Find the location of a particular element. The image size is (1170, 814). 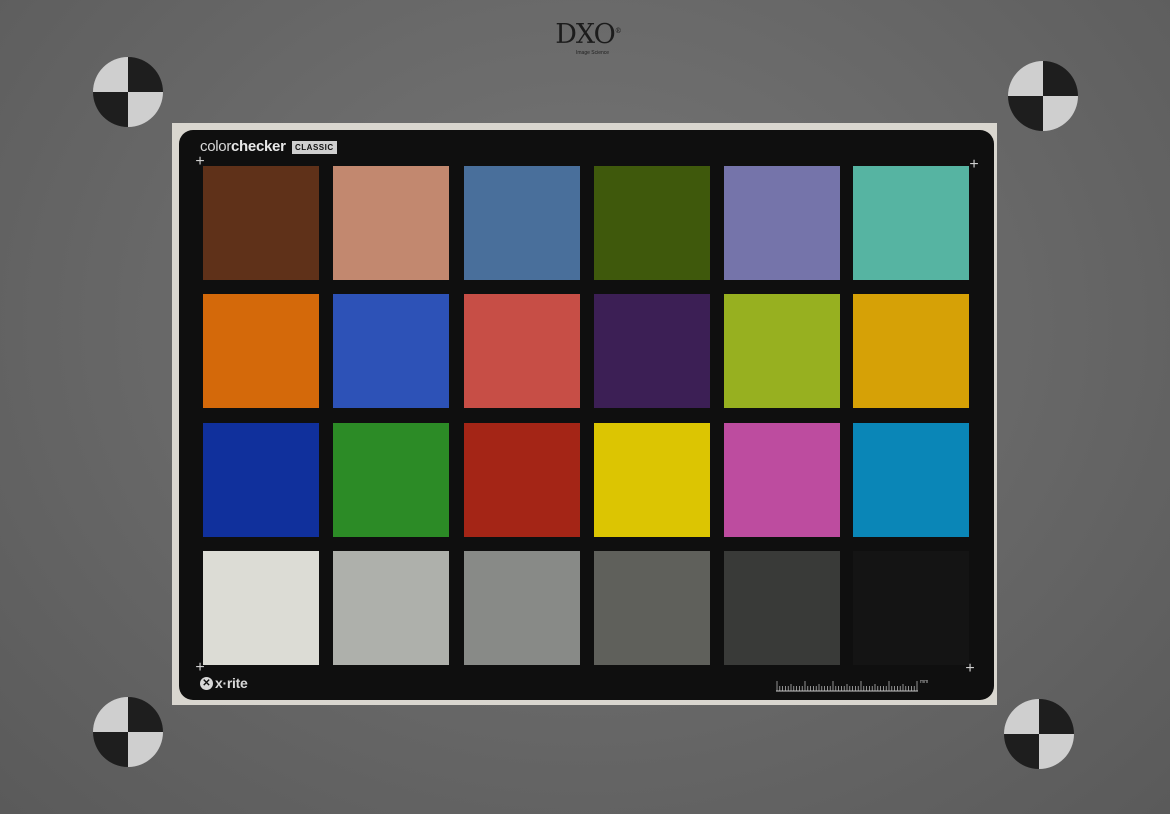

calibration-target-bottom-left is located at coordinates (128, 732).